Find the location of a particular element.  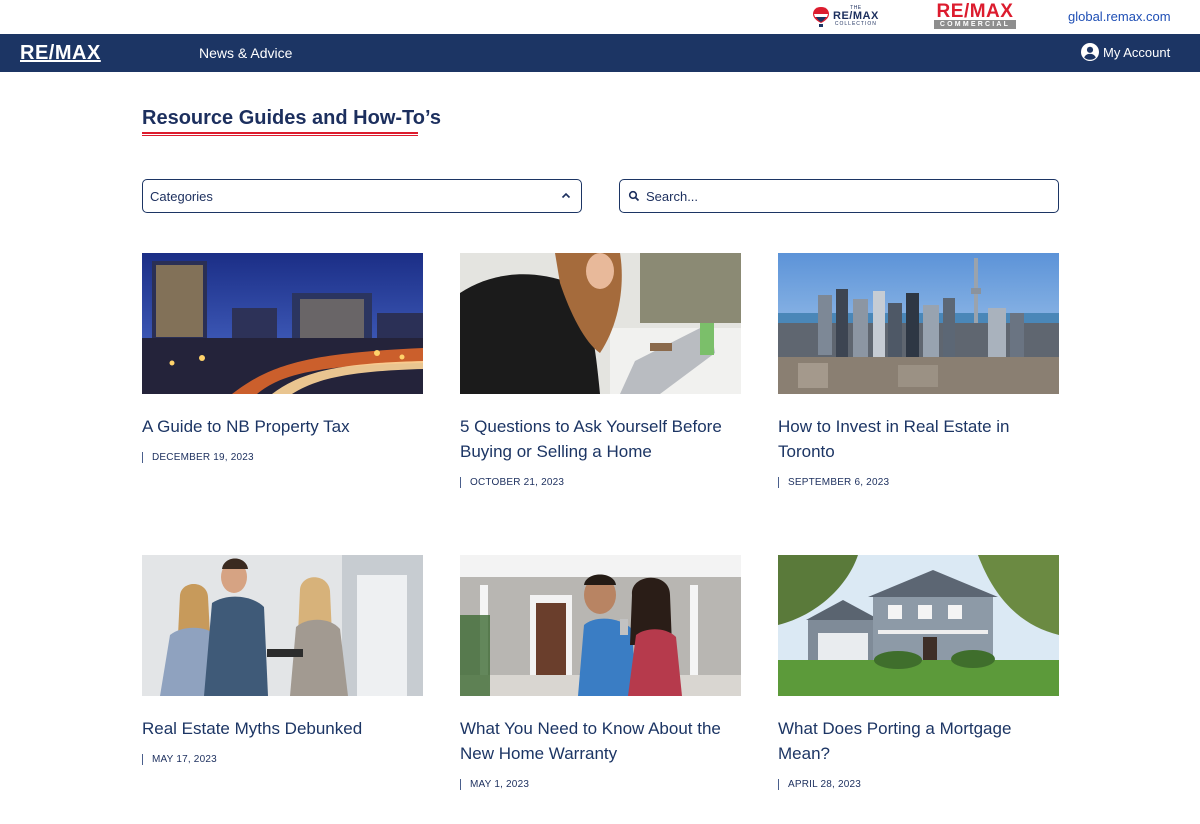

article-date: SEPTEMBER 6, 2023 is located at coordinates (918, 482).